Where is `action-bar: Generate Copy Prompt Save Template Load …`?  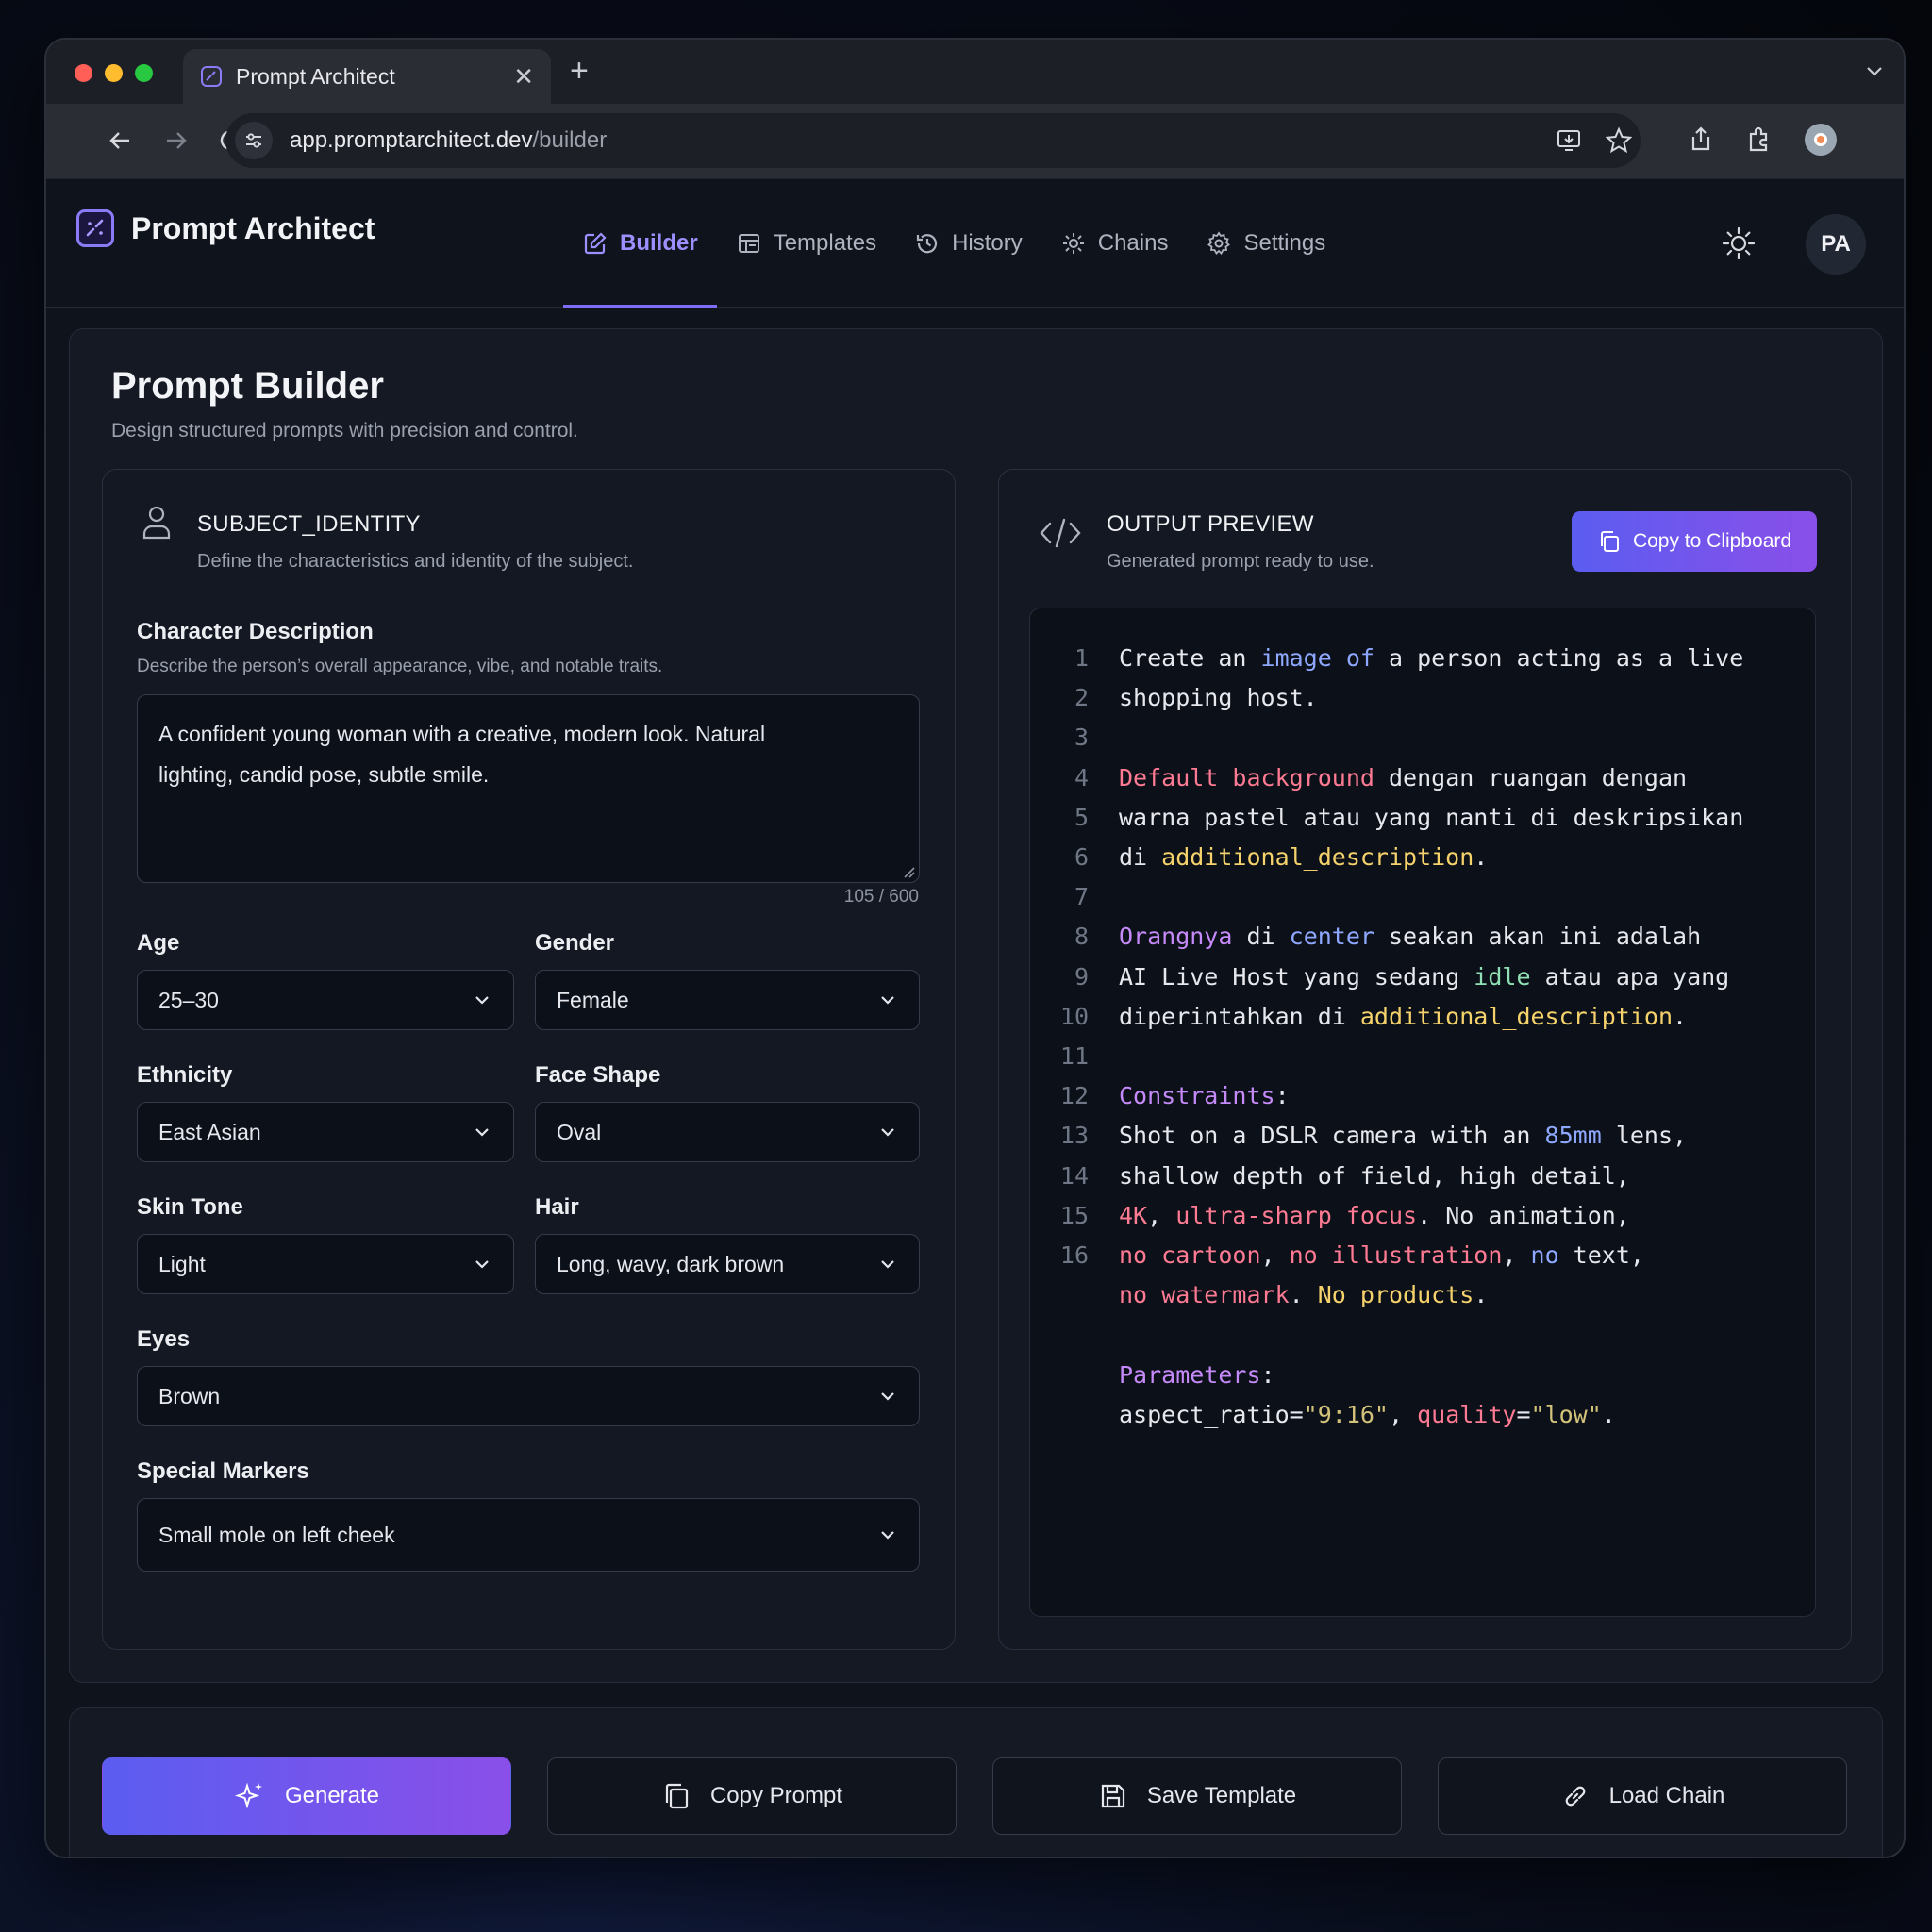
action-bar: Generate Copy Prompt Save Template Load … is located at coordinates (976, 1782).